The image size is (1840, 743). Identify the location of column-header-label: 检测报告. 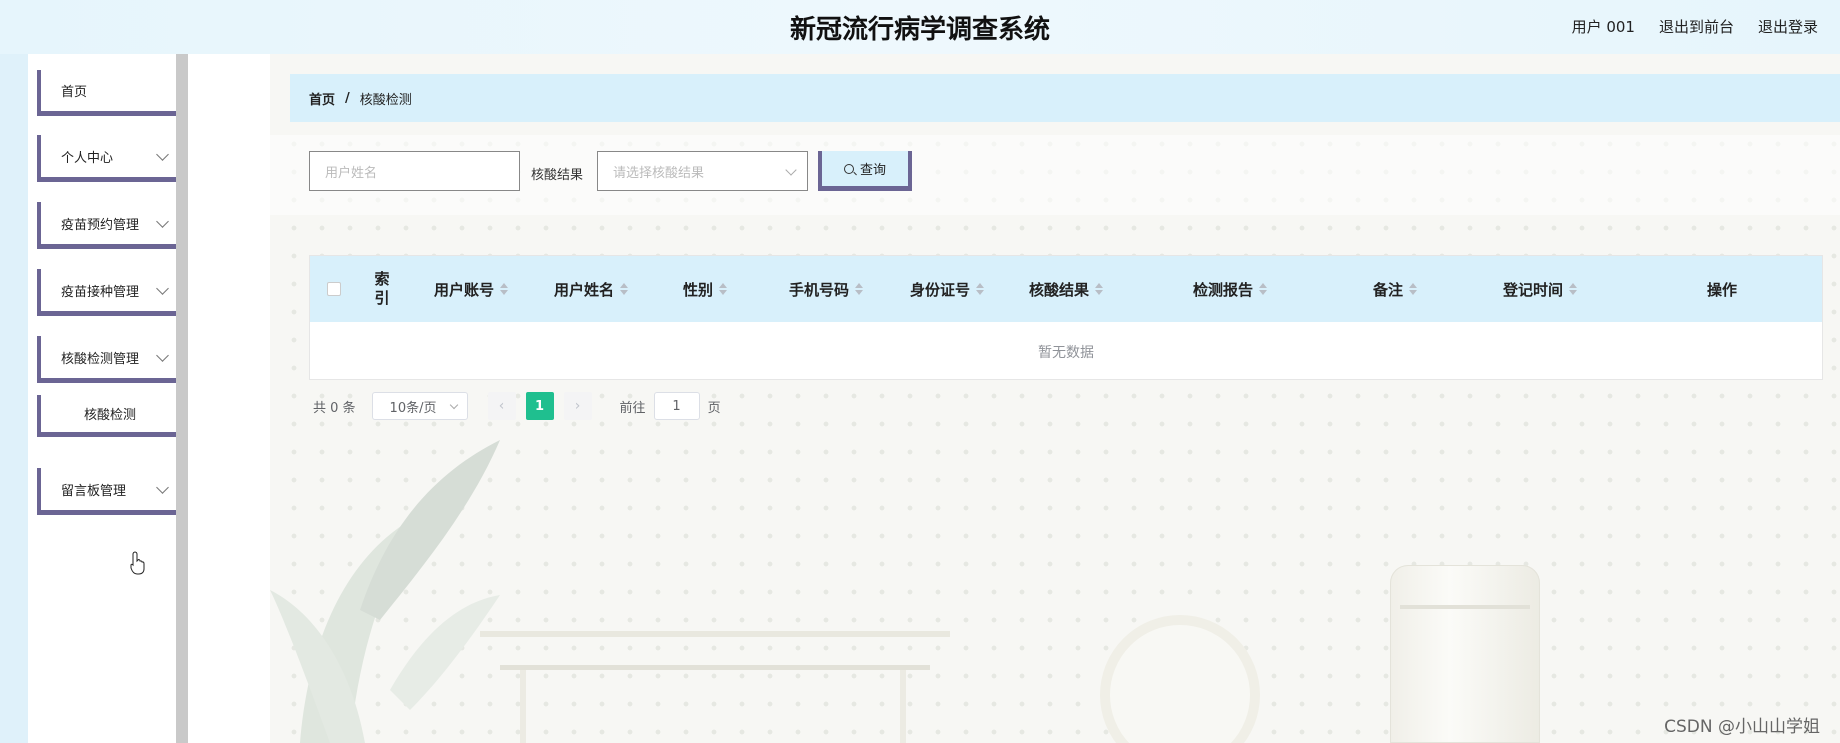
(1222, 289).